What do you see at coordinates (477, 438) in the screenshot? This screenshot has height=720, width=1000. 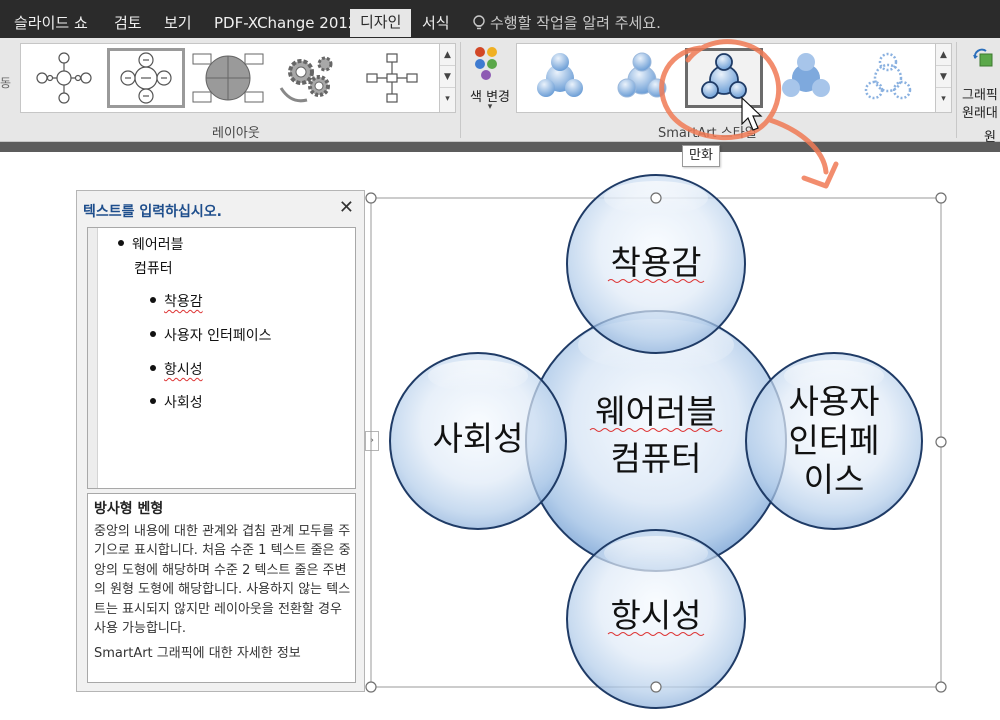 I see `left-label: 사회성` at bounding box center [477, 438].